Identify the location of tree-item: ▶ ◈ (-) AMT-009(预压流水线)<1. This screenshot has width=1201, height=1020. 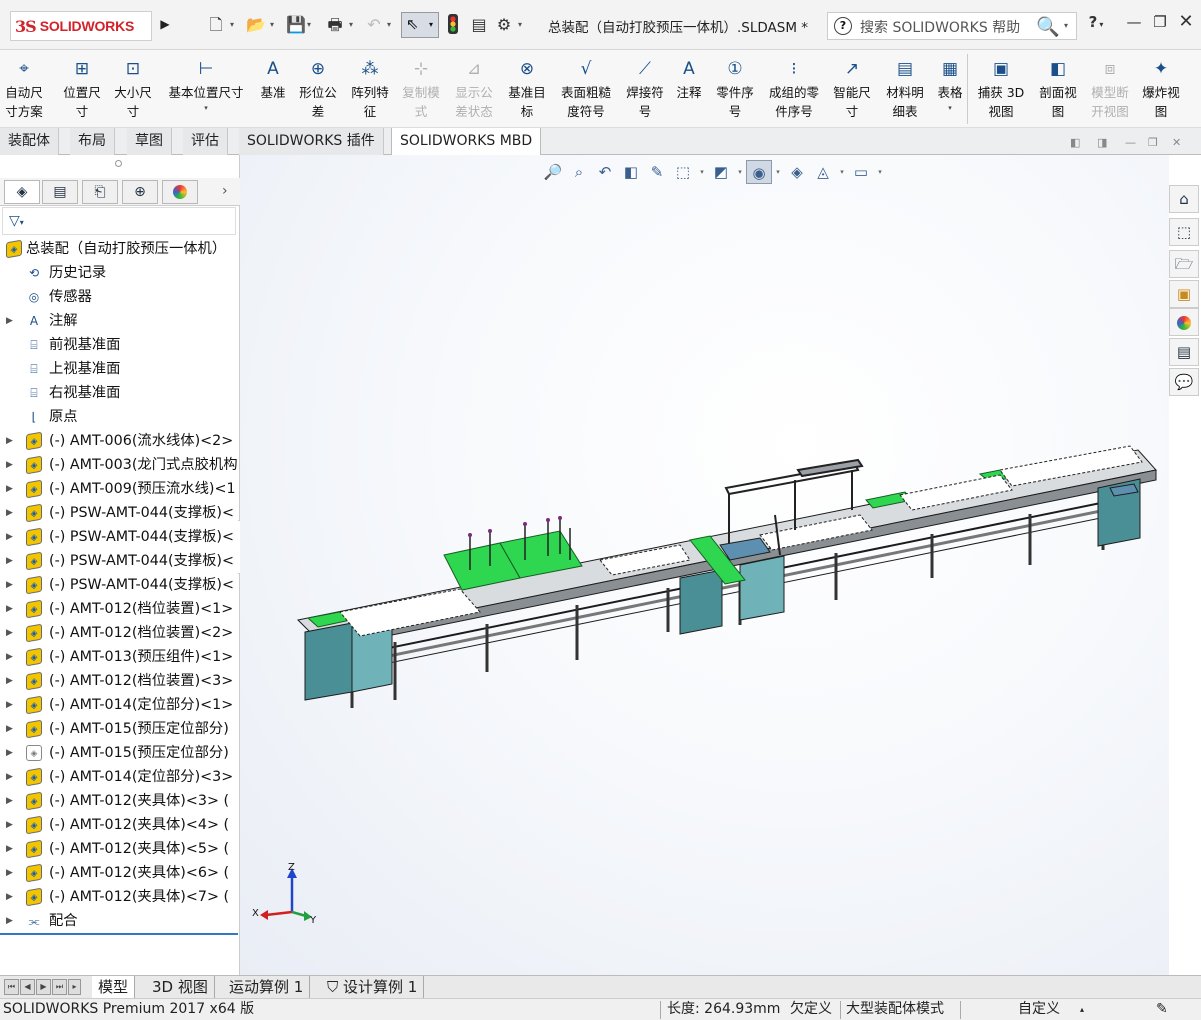
(120, 489).